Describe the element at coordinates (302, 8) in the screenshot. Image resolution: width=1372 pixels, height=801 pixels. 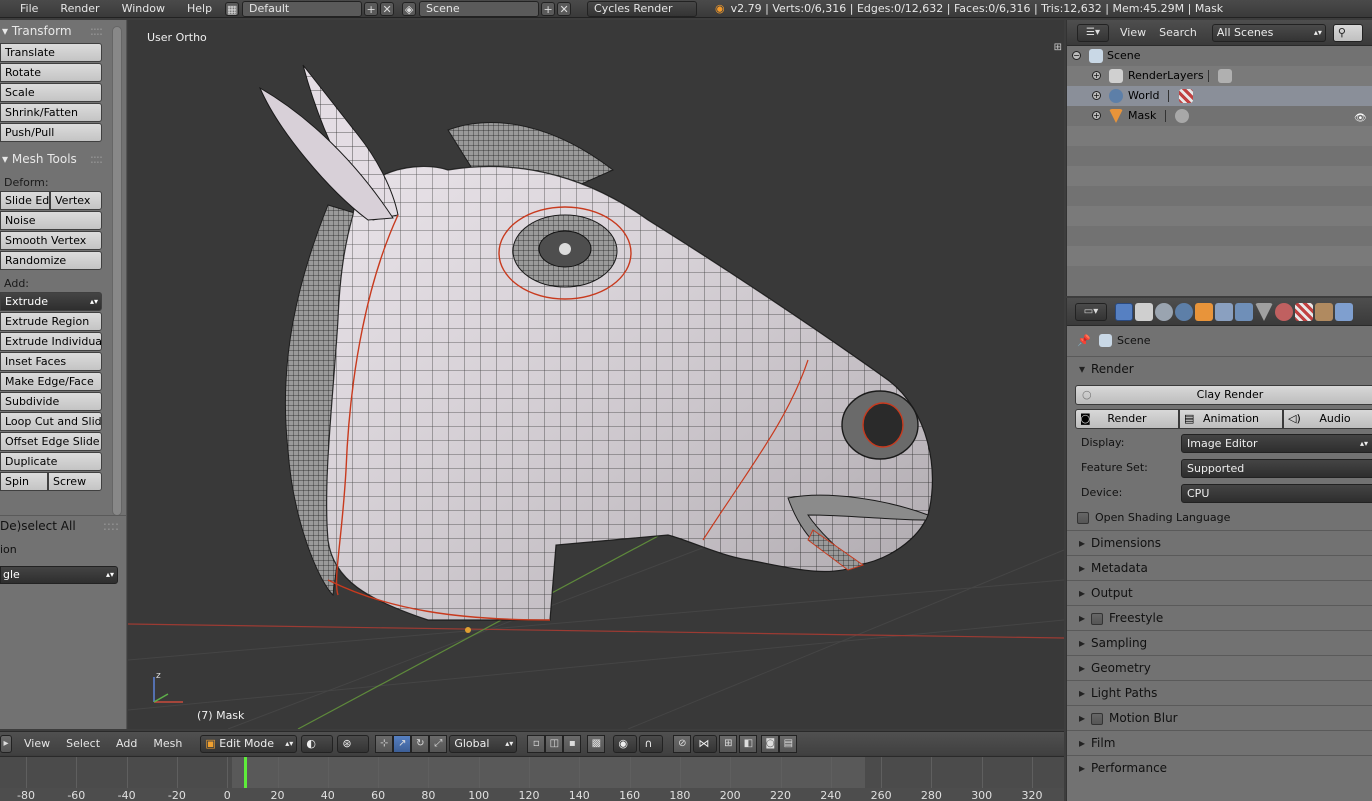
I see `screen-layout-field: Default` at that location.